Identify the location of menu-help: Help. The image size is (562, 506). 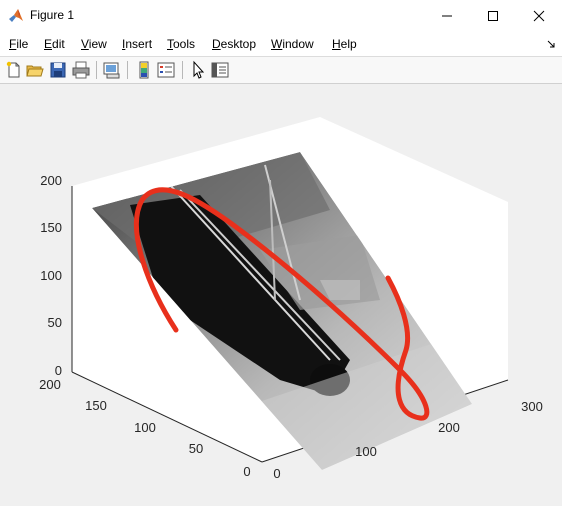
(344, 44).